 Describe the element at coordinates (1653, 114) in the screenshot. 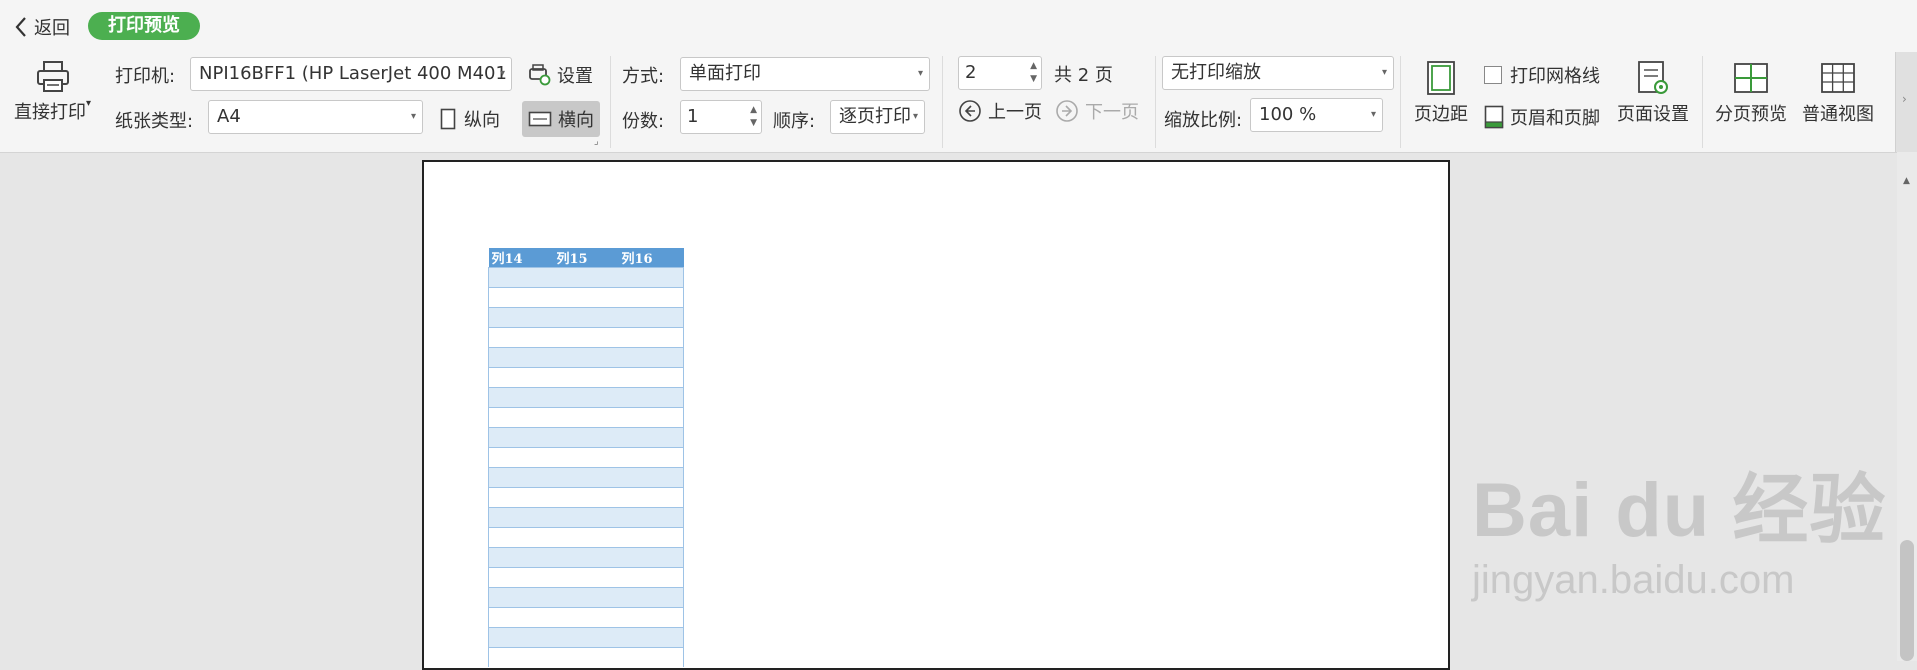

I see `page-setup-label: 页面设置` at that location.